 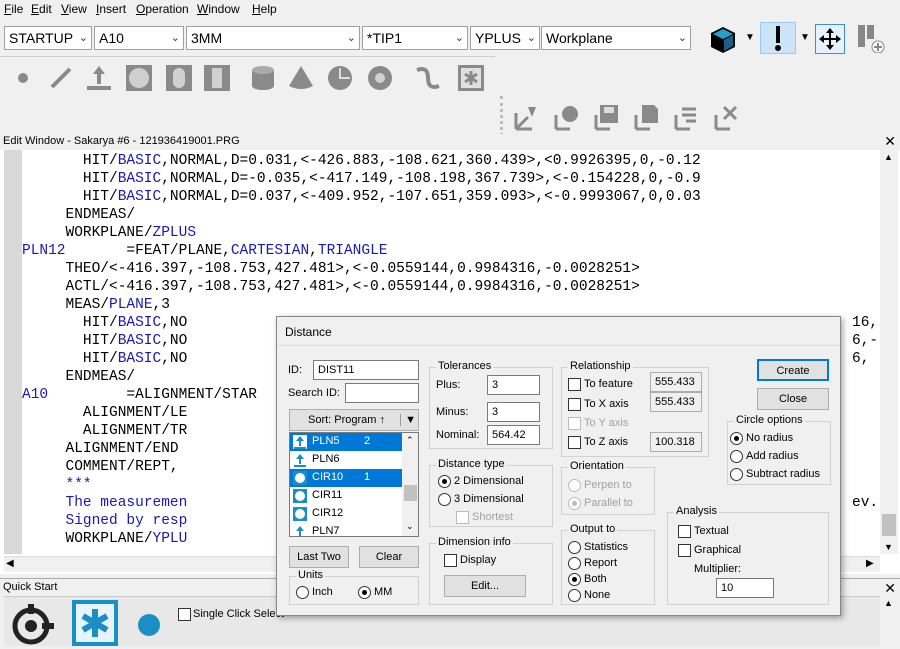 I want to click on set-feature-button, so click(x=95, y=623).